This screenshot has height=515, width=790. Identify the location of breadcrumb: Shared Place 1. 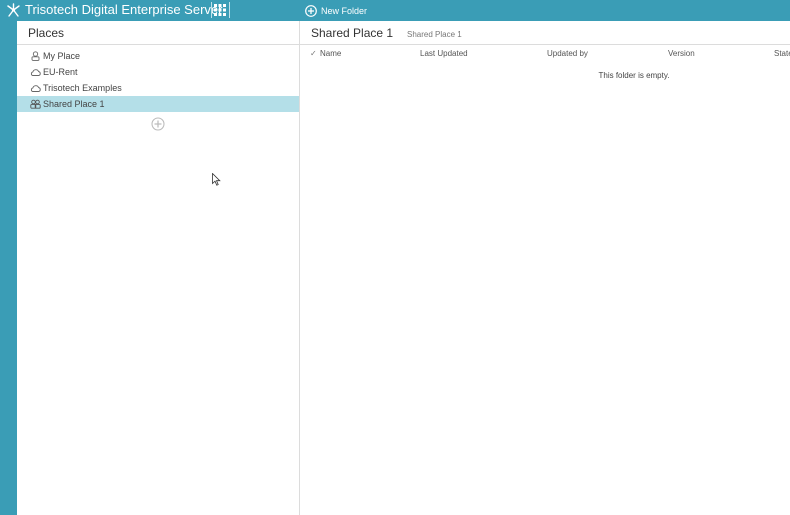
(434, 35).